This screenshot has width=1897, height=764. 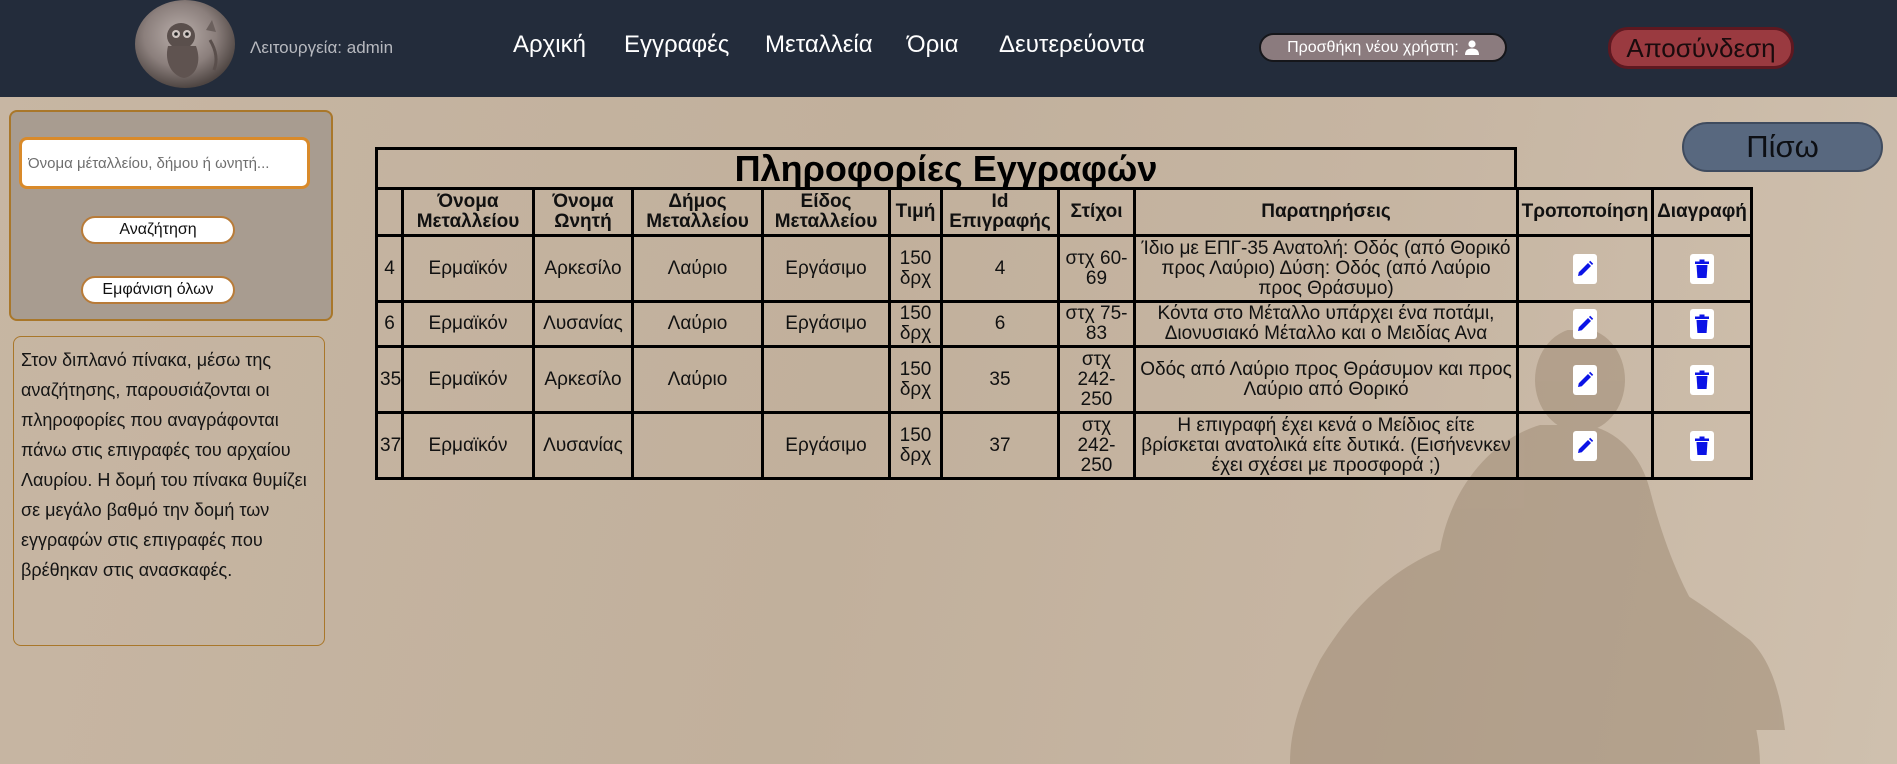 I want to click on user-role-label: Λειτουργεία: admin, so click(x=322, y=47).